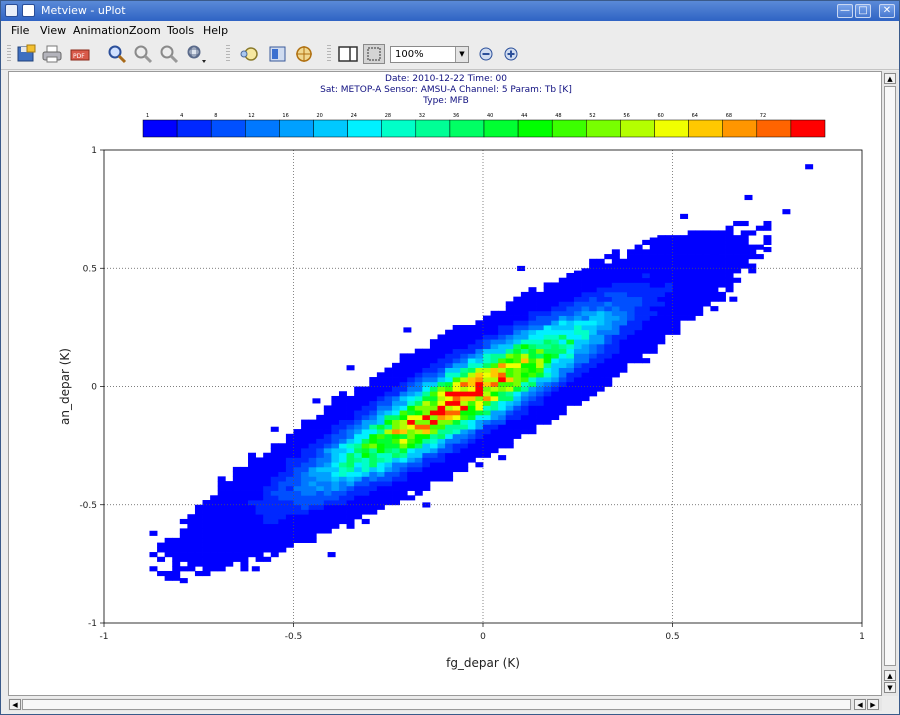 The width and height of the screenshot is (900, 715). I want to click on app-menu-icon, so click(11, 10).